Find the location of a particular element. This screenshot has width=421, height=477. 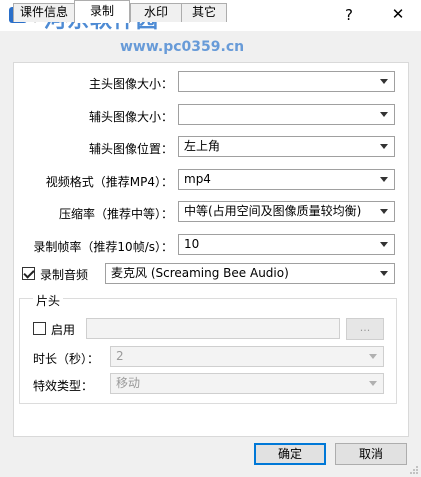

record-audio-checkbox is located at coordinates (28, 273).